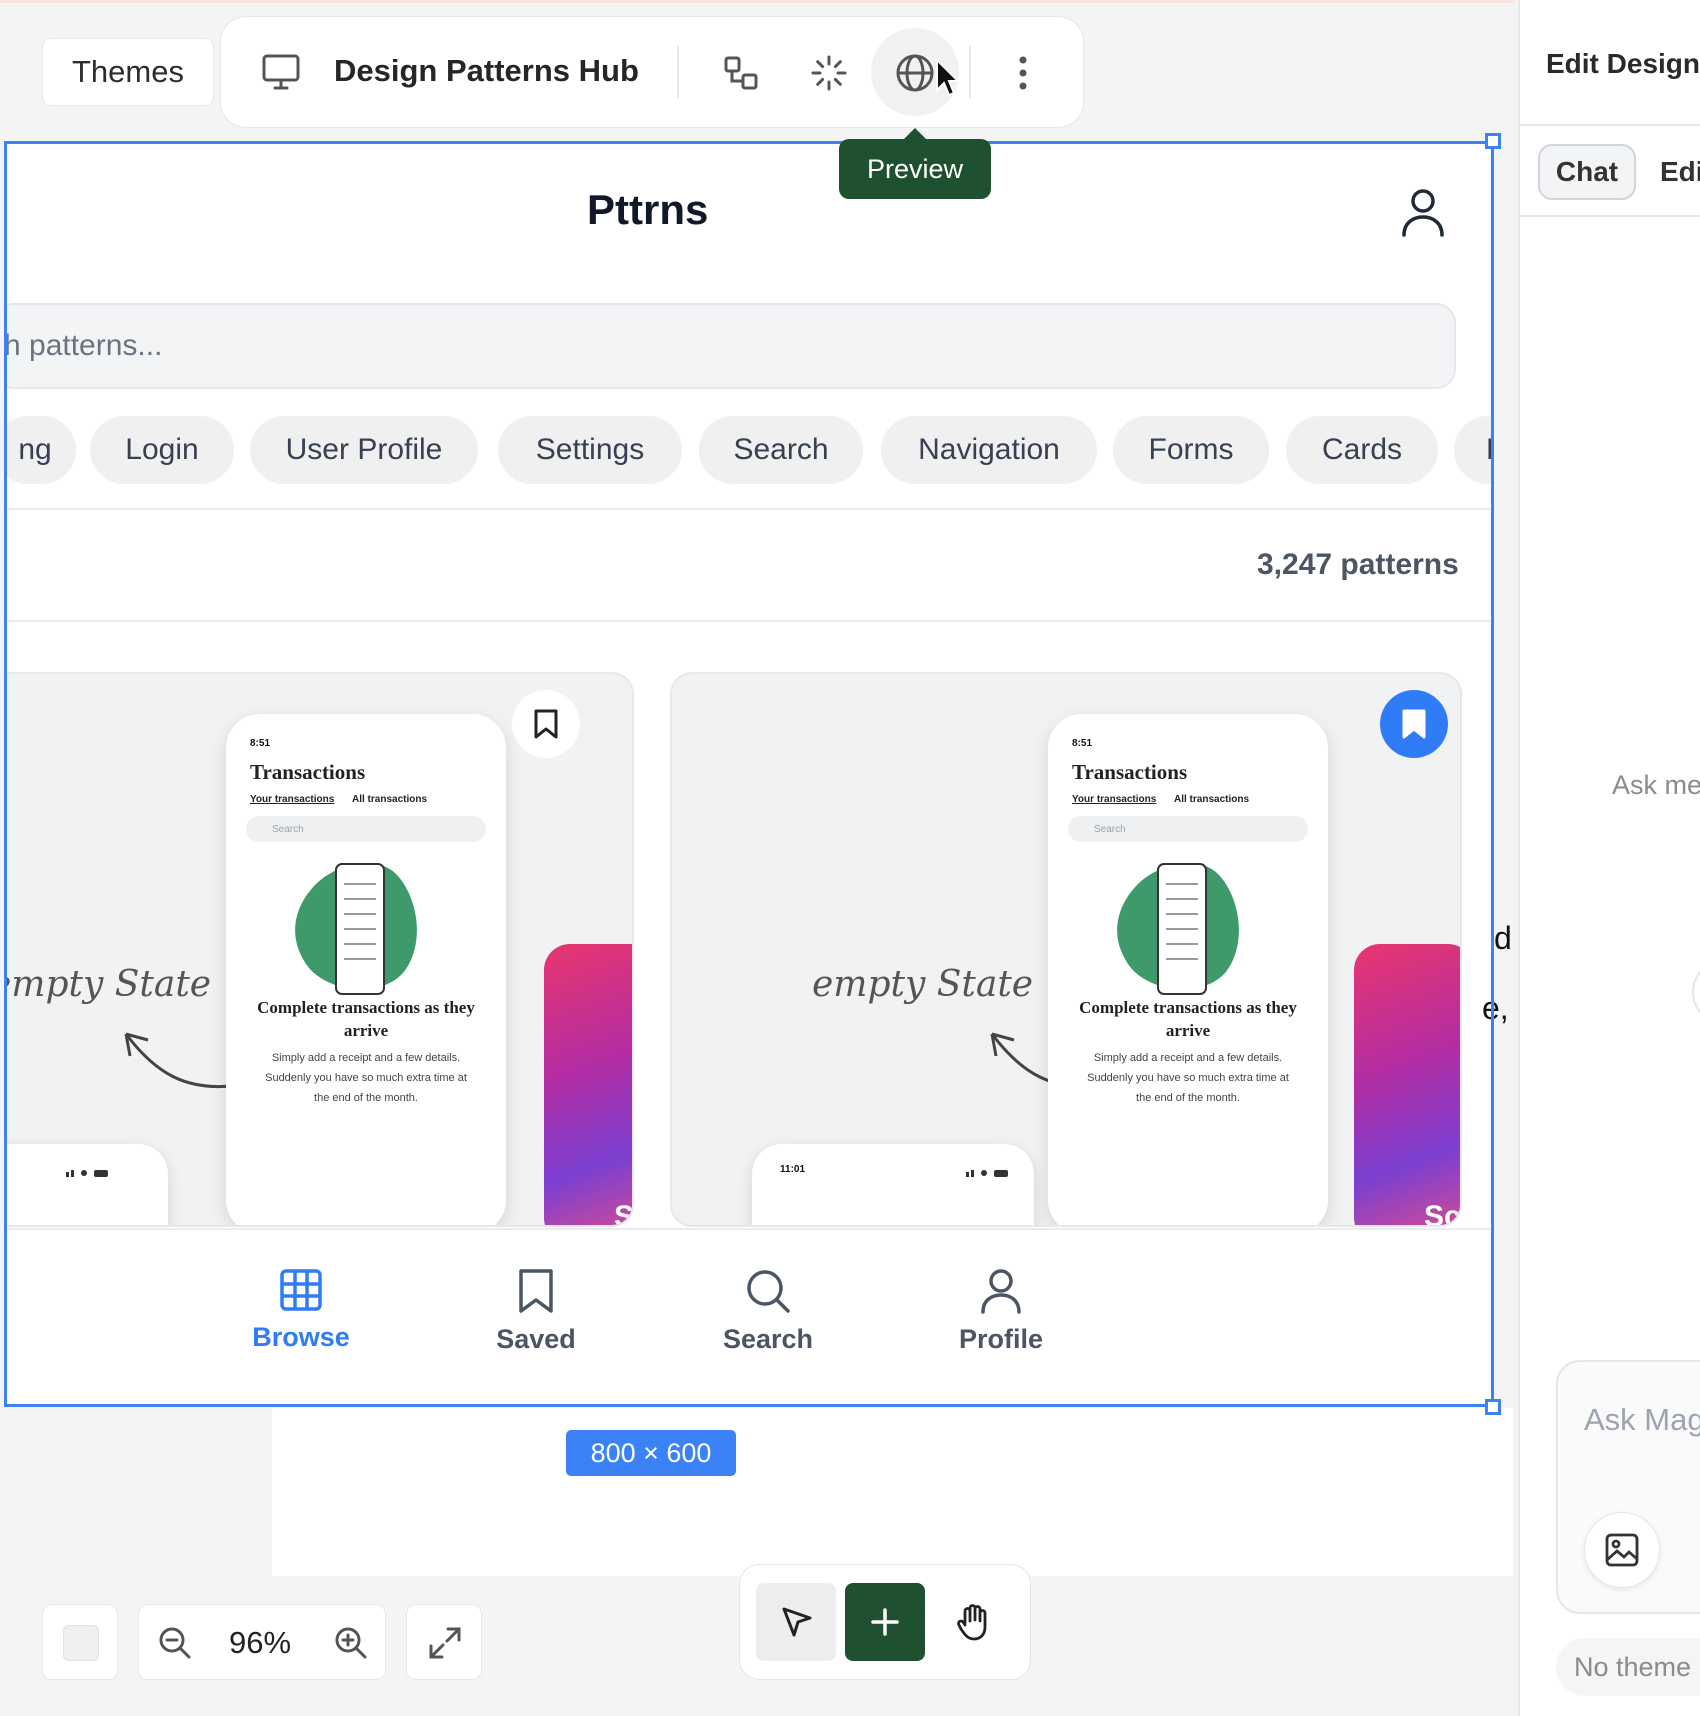 The width and height of the screenshot is (1700, 1716). I want to click on tab-chat: Chat, so click(1587, 172).